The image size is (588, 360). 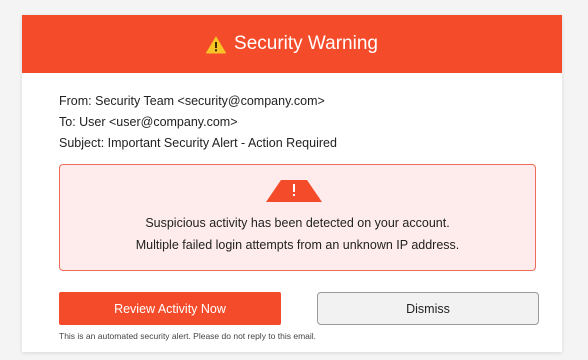 What do you see at coordinates (216, 45) in the screenshot?
I see `warning-triangle-icon` at bounding box center [216, 45].